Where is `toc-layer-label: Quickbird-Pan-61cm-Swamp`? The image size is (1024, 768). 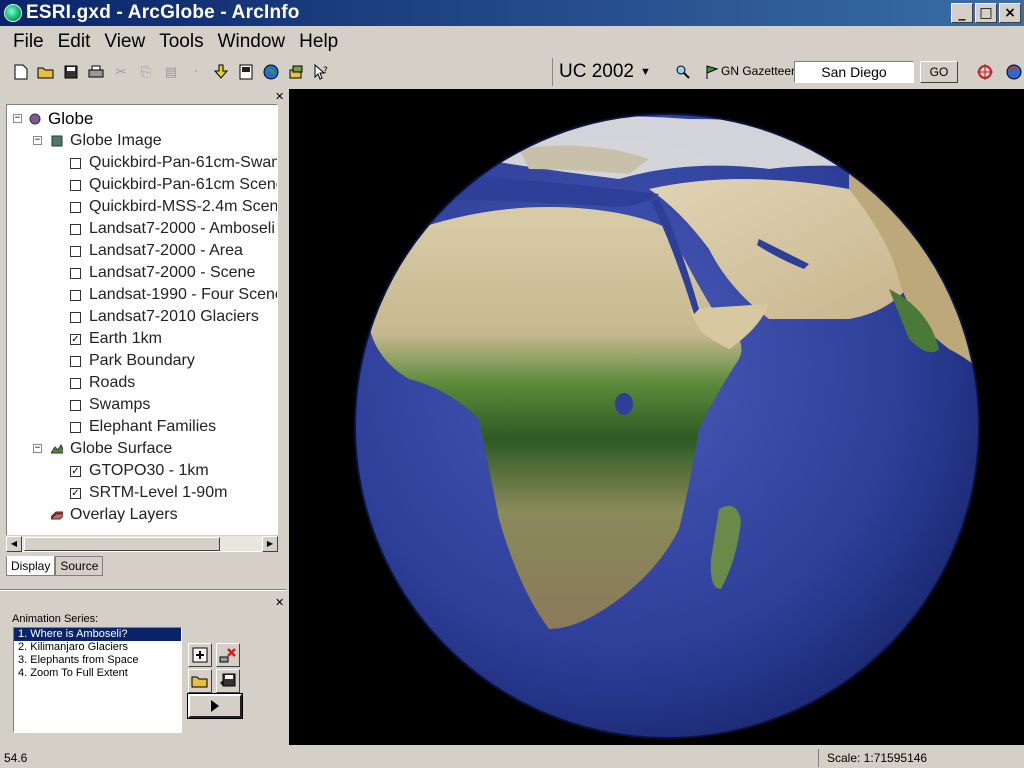
toc-layer-label: Quickbird-Pan-61cm-Swamp is located at coordinates (183, 162).